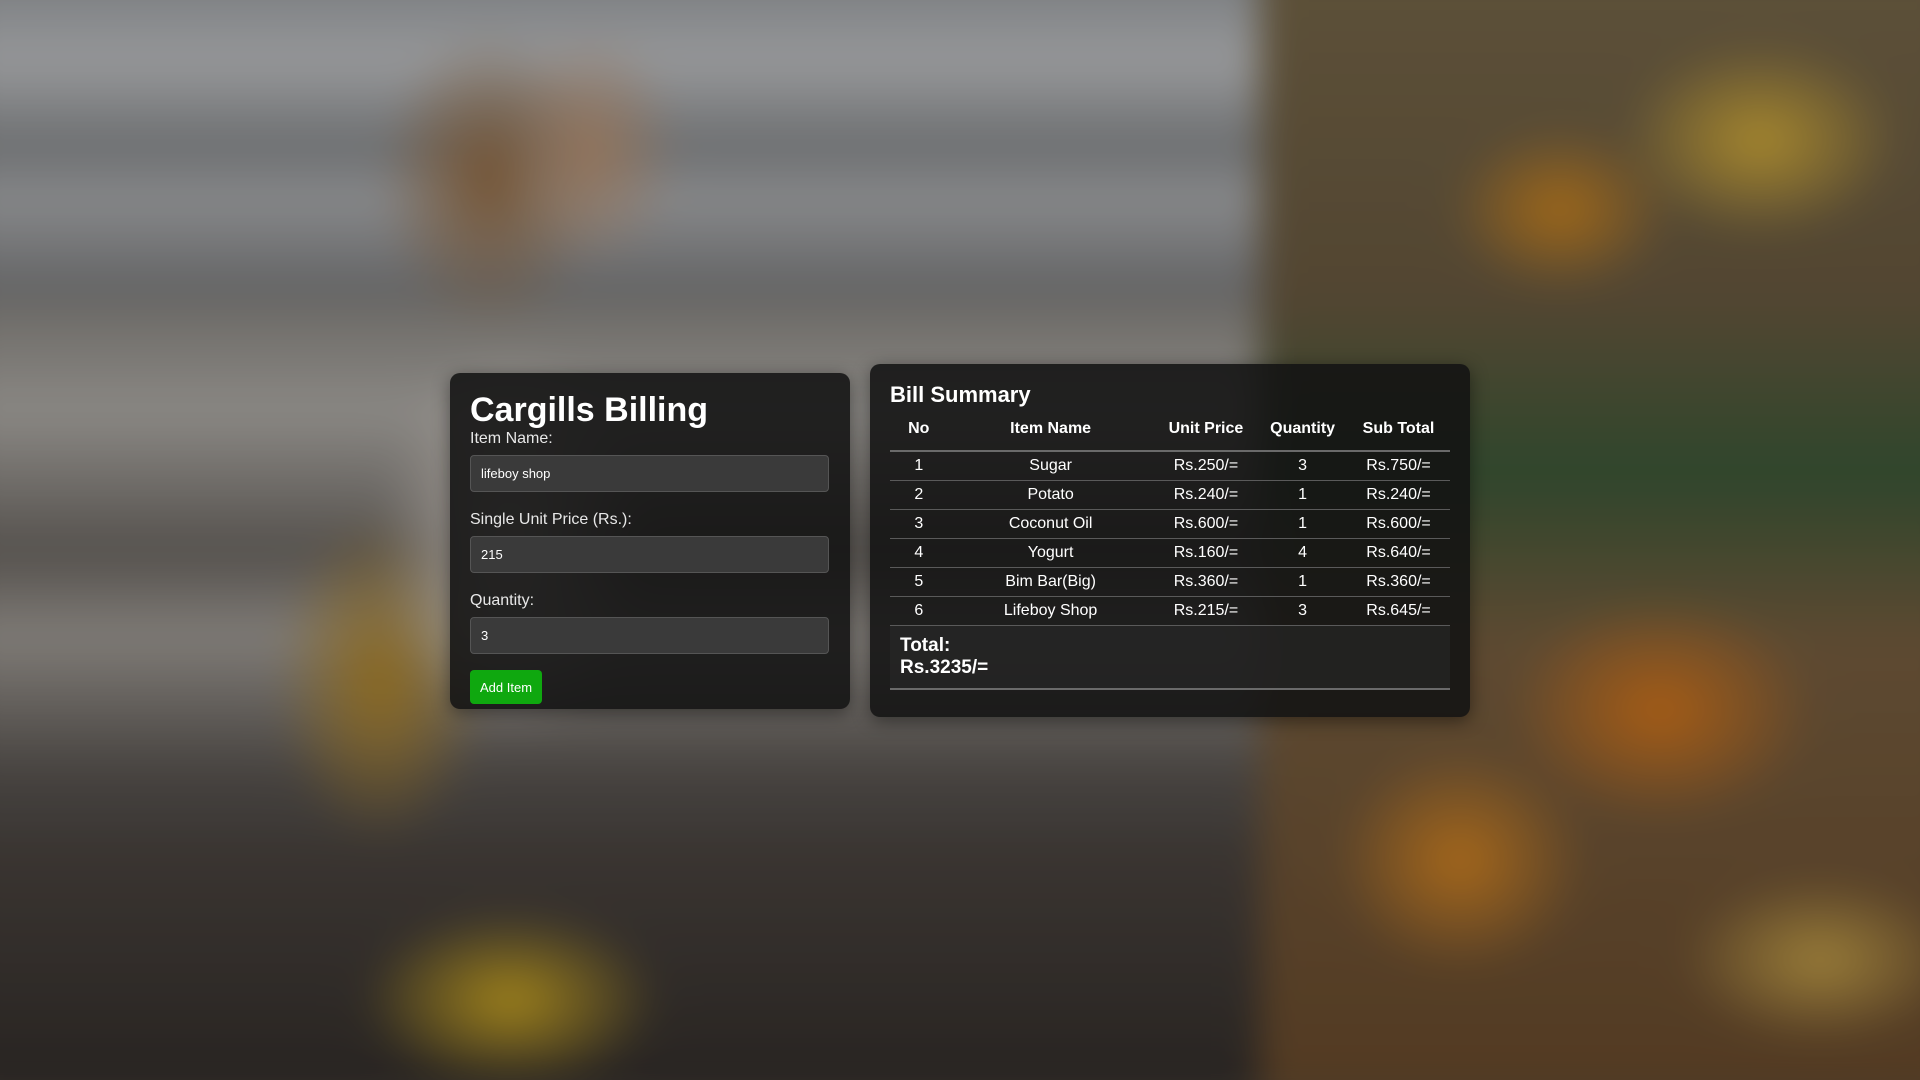 The height and width of the screenshot is (1080, 1920). Describe the element at coordinates (919, 553) in the screenshot. I see `row-no: 4` at that location.